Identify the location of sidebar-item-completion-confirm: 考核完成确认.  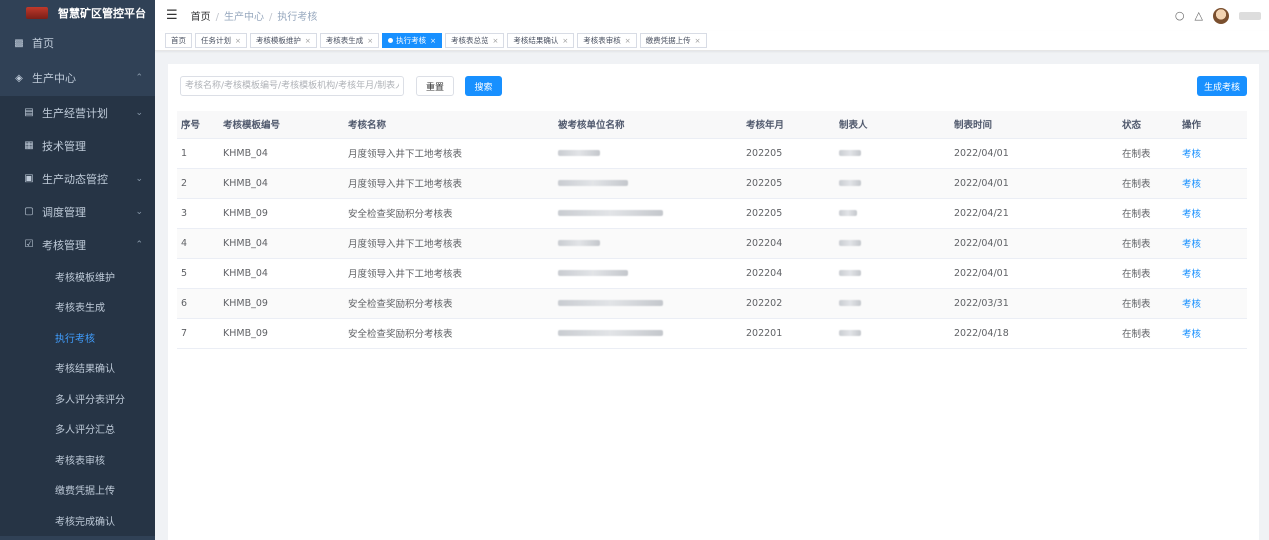
(77, 520).